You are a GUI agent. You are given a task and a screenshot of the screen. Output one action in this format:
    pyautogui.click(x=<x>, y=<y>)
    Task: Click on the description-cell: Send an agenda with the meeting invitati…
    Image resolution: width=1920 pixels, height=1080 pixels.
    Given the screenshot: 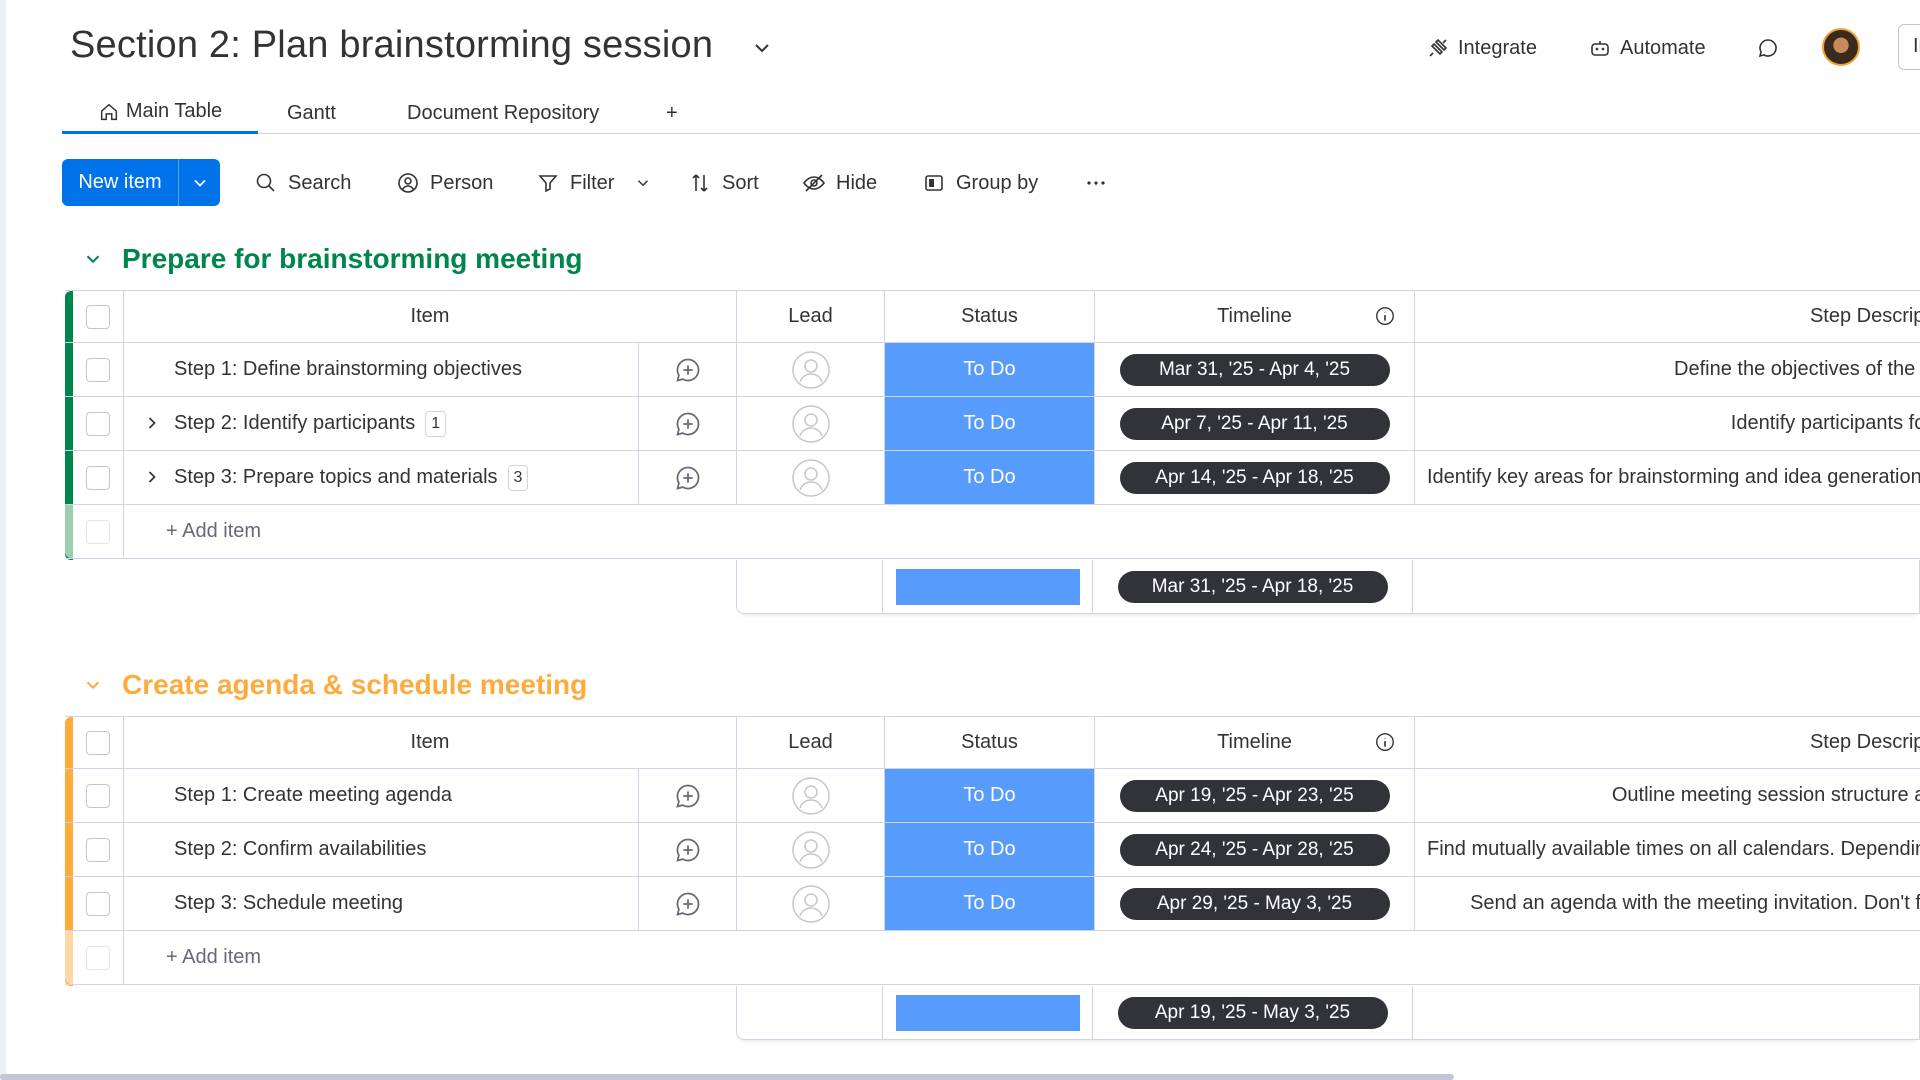 What is the action you would take?
    pyautogui.click(x=1667, y=903)
    